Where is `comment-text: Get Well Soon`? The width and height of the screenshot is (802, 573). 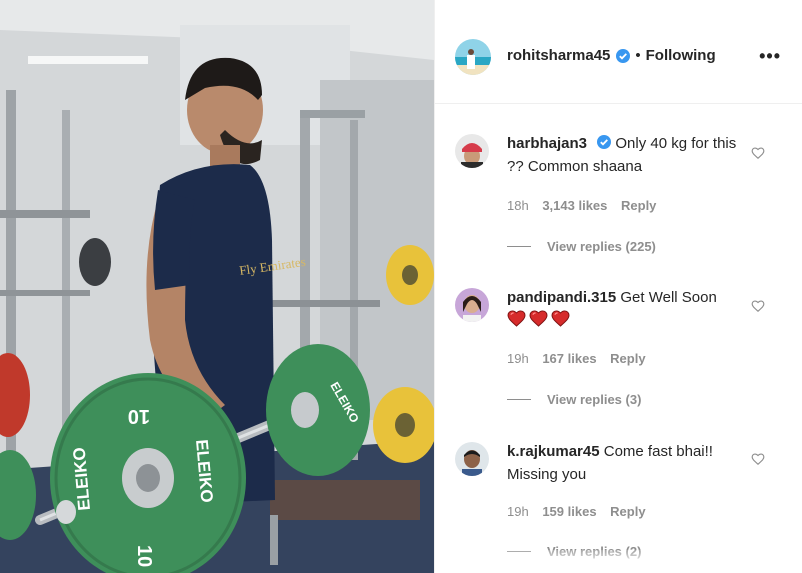
comment-text: Get Well Soon is located at coordinates (668, 297).